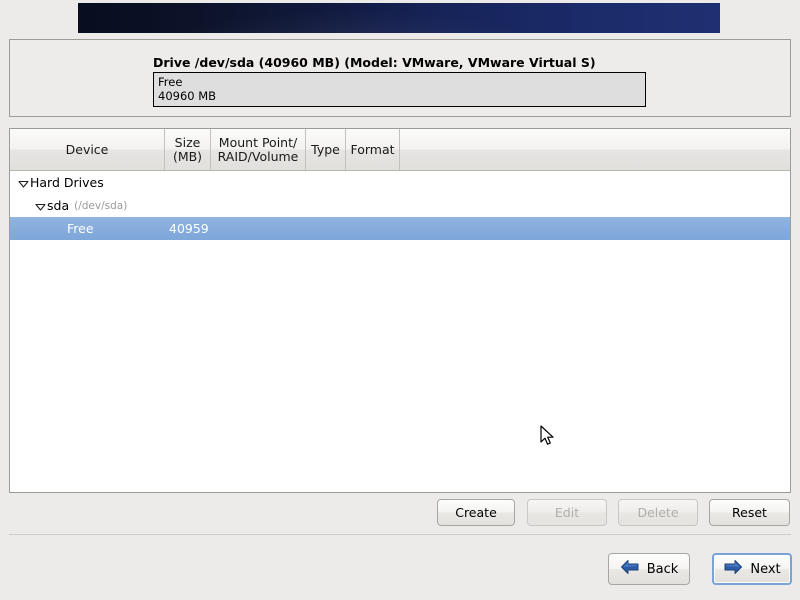 The height and width of the screenshot is (600, 800). What do you see at coordinates (662, 569) in the screenshot?
I see `back-button-label: Back` at bounding box center [662, 569].